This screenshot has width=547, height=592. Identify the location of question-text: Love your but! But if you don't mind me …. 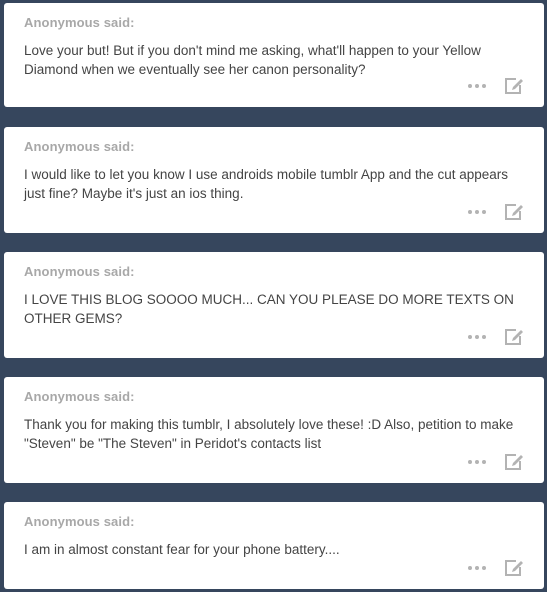
(252, 60).